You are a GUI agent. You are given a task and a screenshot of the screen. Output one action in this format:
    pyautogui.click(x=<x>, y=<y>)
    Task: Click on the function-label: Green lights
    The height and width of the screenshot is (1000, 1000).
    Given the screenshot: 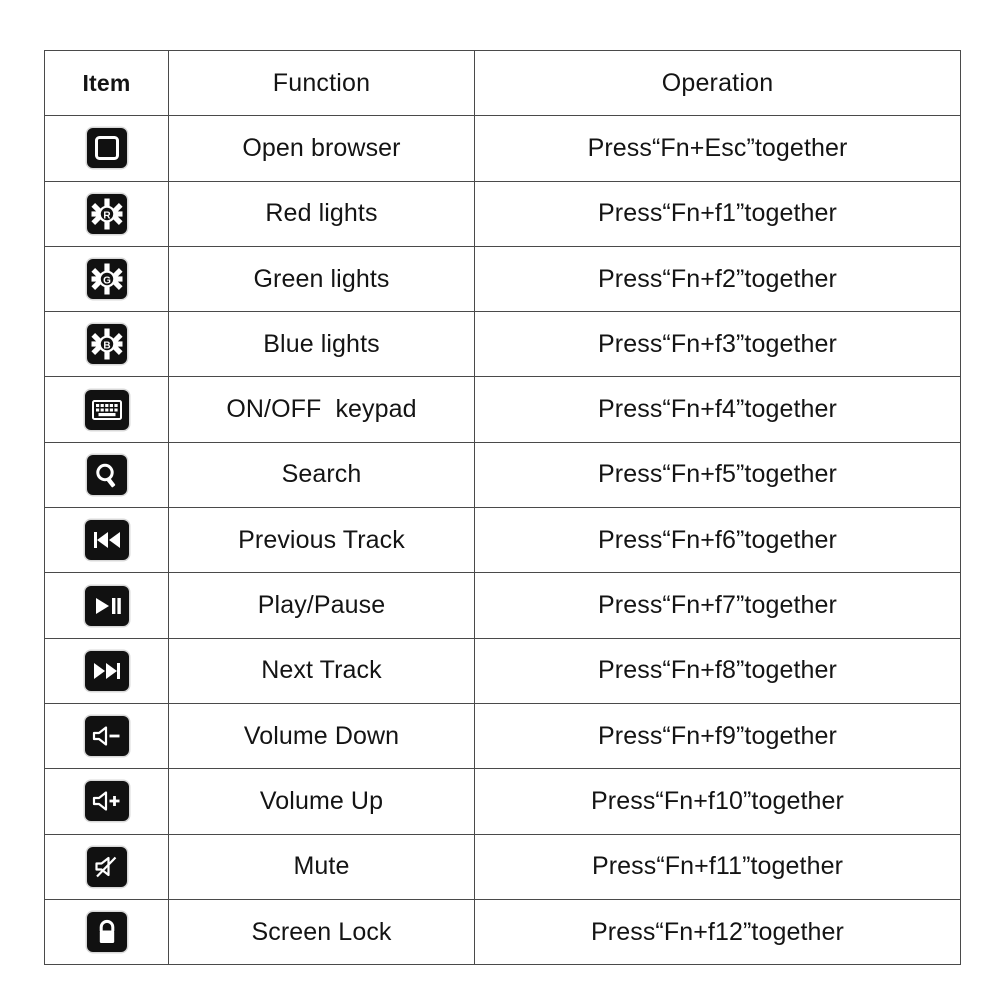 What is the action you would take?
    pyautogui.click(x=321, y=278)
    